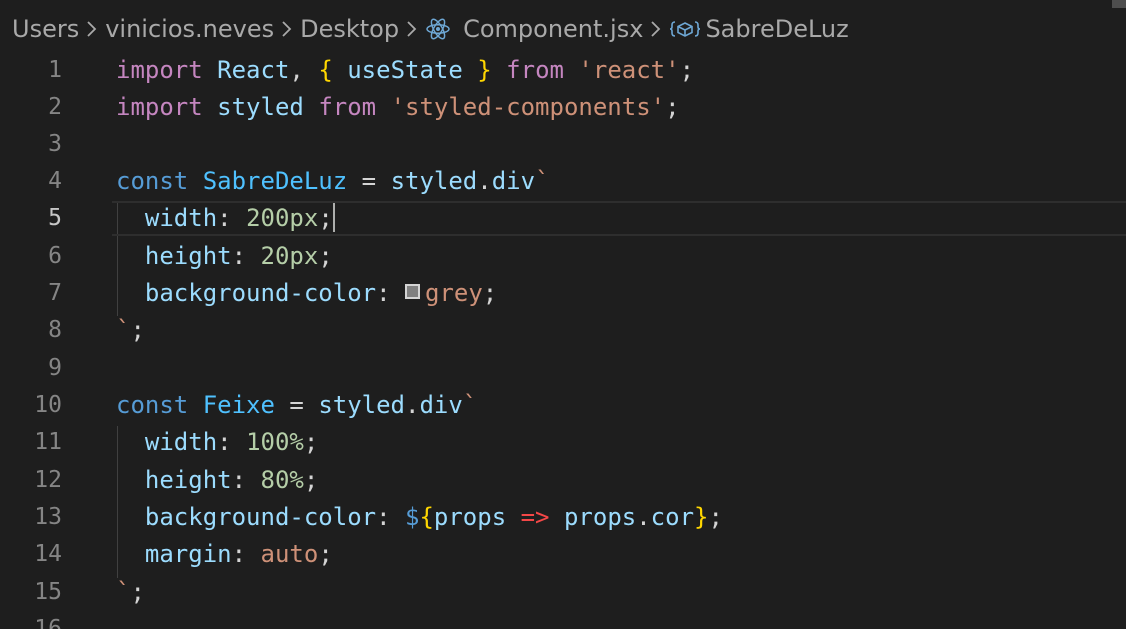 The height and width of the screenshot is (629, 1126). I want to click on line-number: 10, so click(48, 405).